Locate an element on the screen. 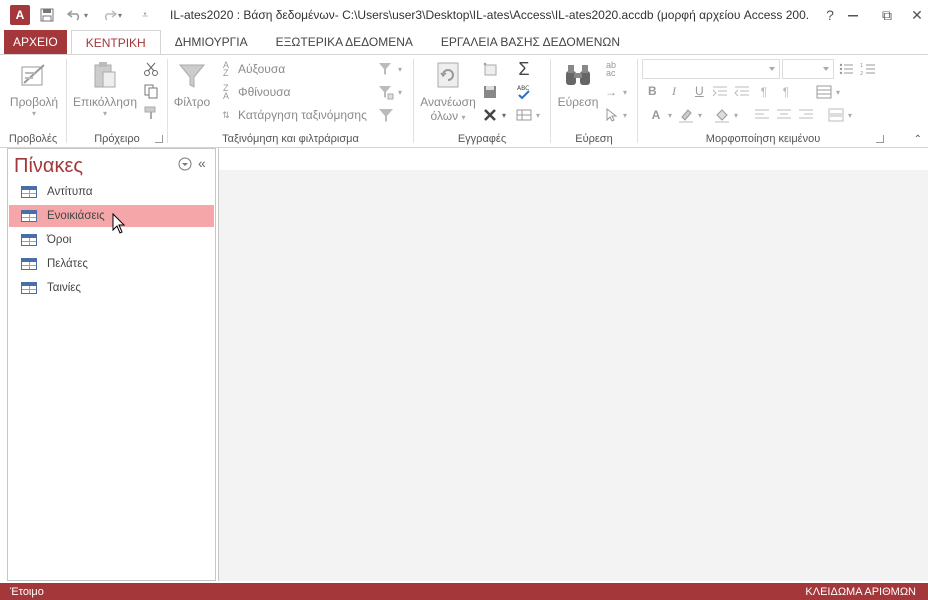 The image size is (928, 600). text-formatting-dialog-launcher is located at coordinates (880, 139).